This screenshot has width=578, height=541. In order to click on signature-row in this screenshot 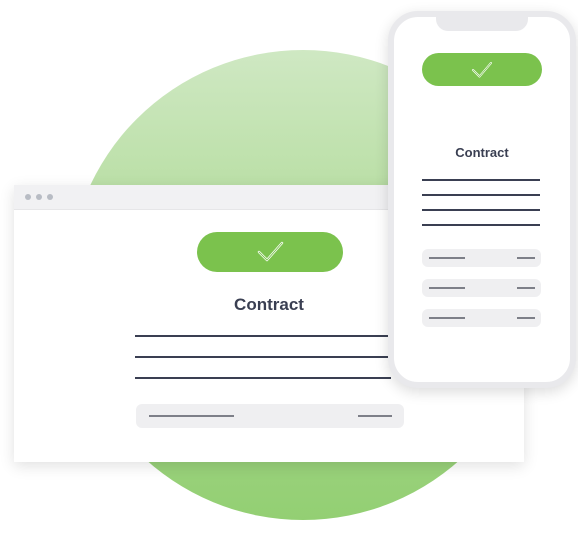, I will do `click(270, 416)`.